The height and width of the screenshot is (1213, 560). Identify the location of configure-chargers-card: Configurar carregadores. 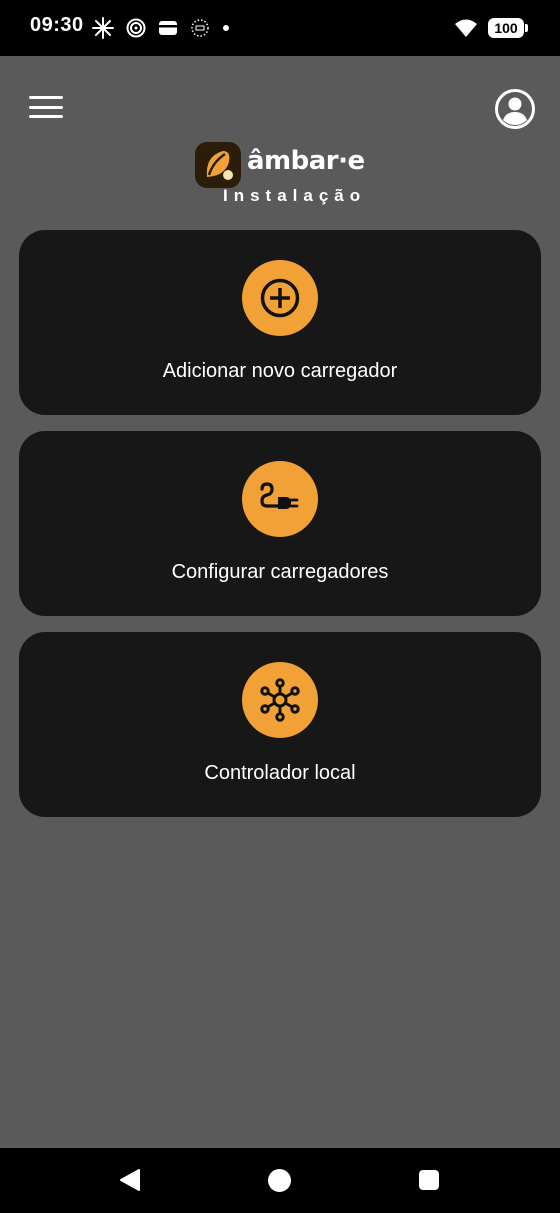
(280, 523).